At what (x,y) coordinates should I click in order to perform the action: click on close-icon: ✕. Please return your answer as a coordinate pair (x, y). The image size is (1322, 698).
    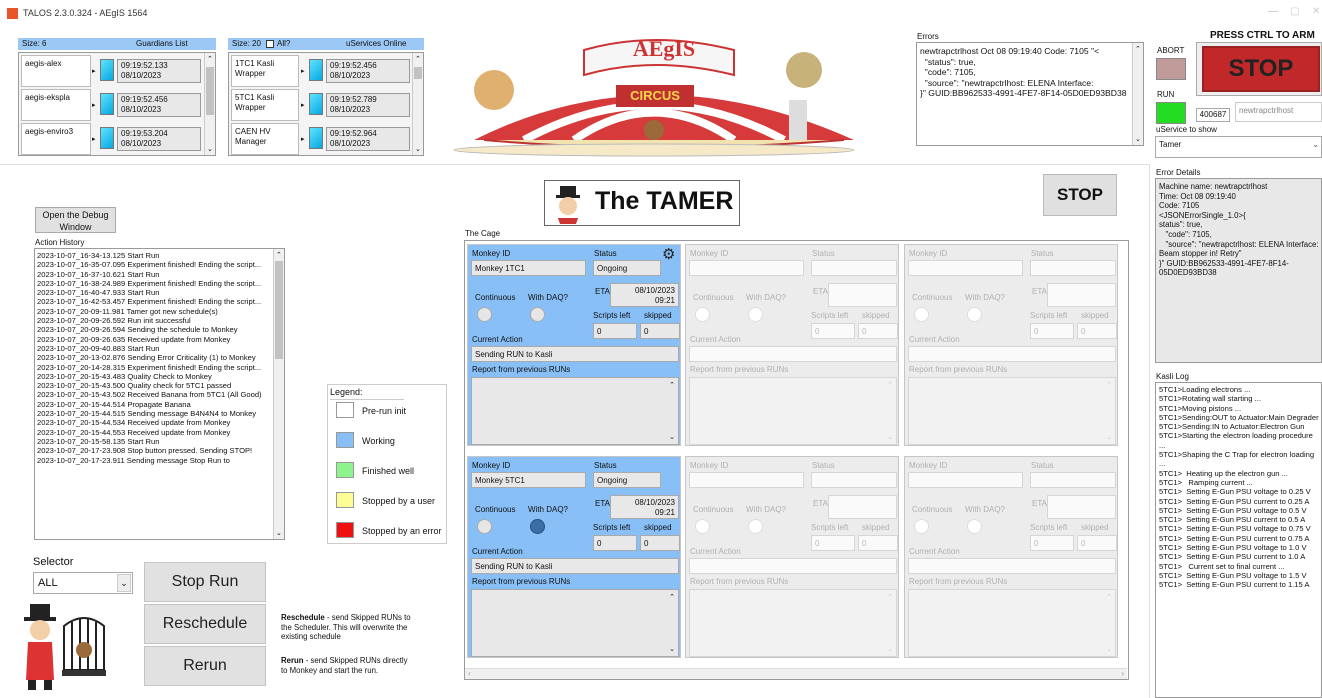
    Looking at the image, I should click on (1316, 11).